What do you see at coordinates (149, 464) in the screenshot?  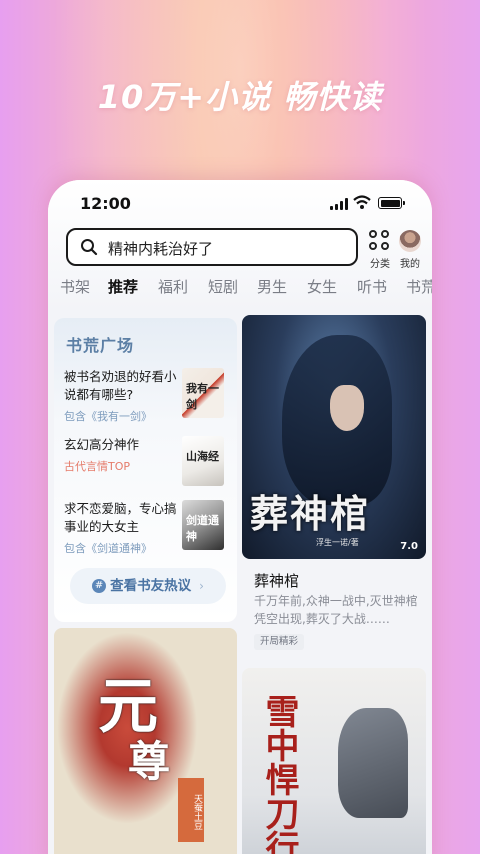 I see `list-item: 玄幻高分神作 古代言情TOP 山海经` at bounding box center [149, 464].